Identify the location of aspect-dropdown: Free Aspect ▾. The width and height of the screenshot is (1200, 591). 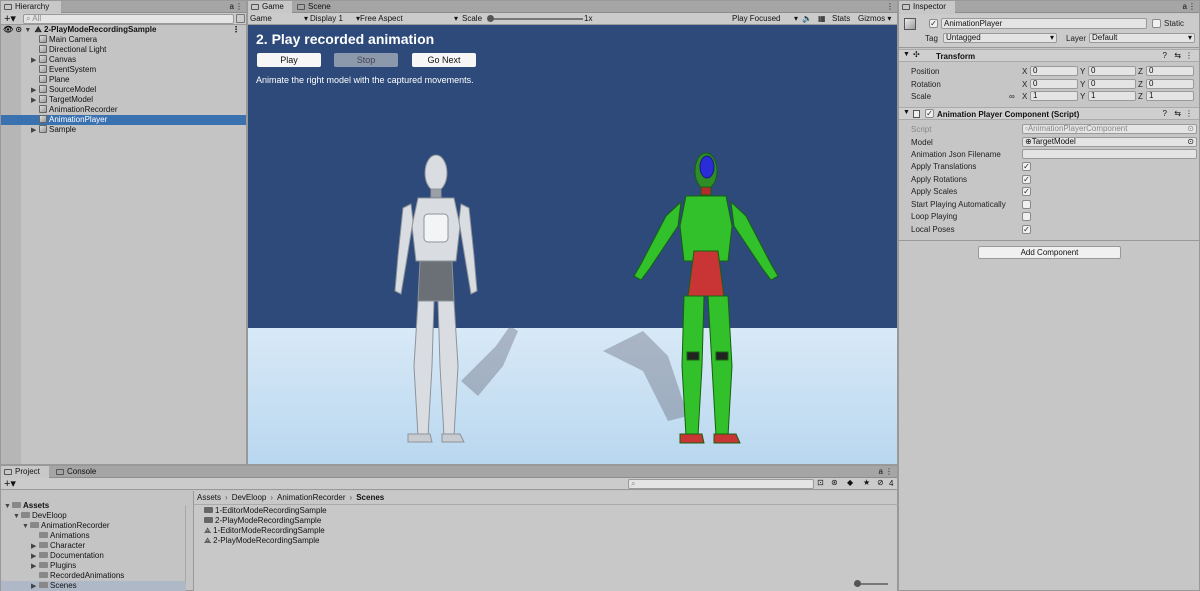
(409, 18).